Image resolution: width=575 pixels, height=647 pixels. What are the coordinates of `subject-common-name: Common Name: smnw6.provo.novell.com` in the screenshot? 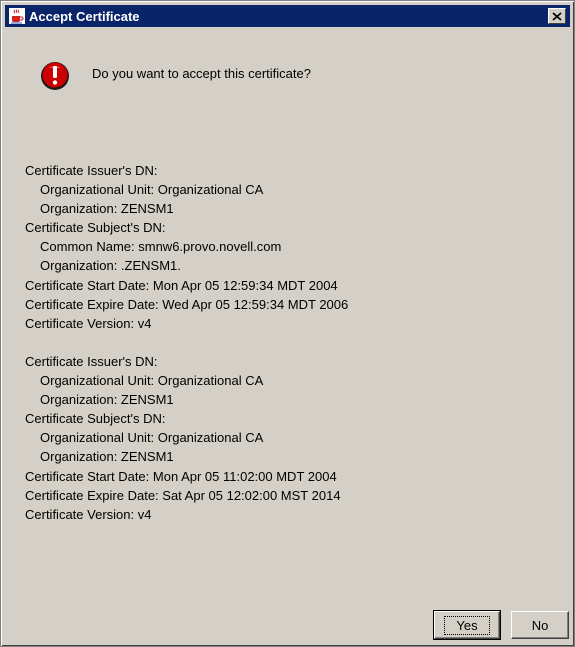 It's located at (161, 247).